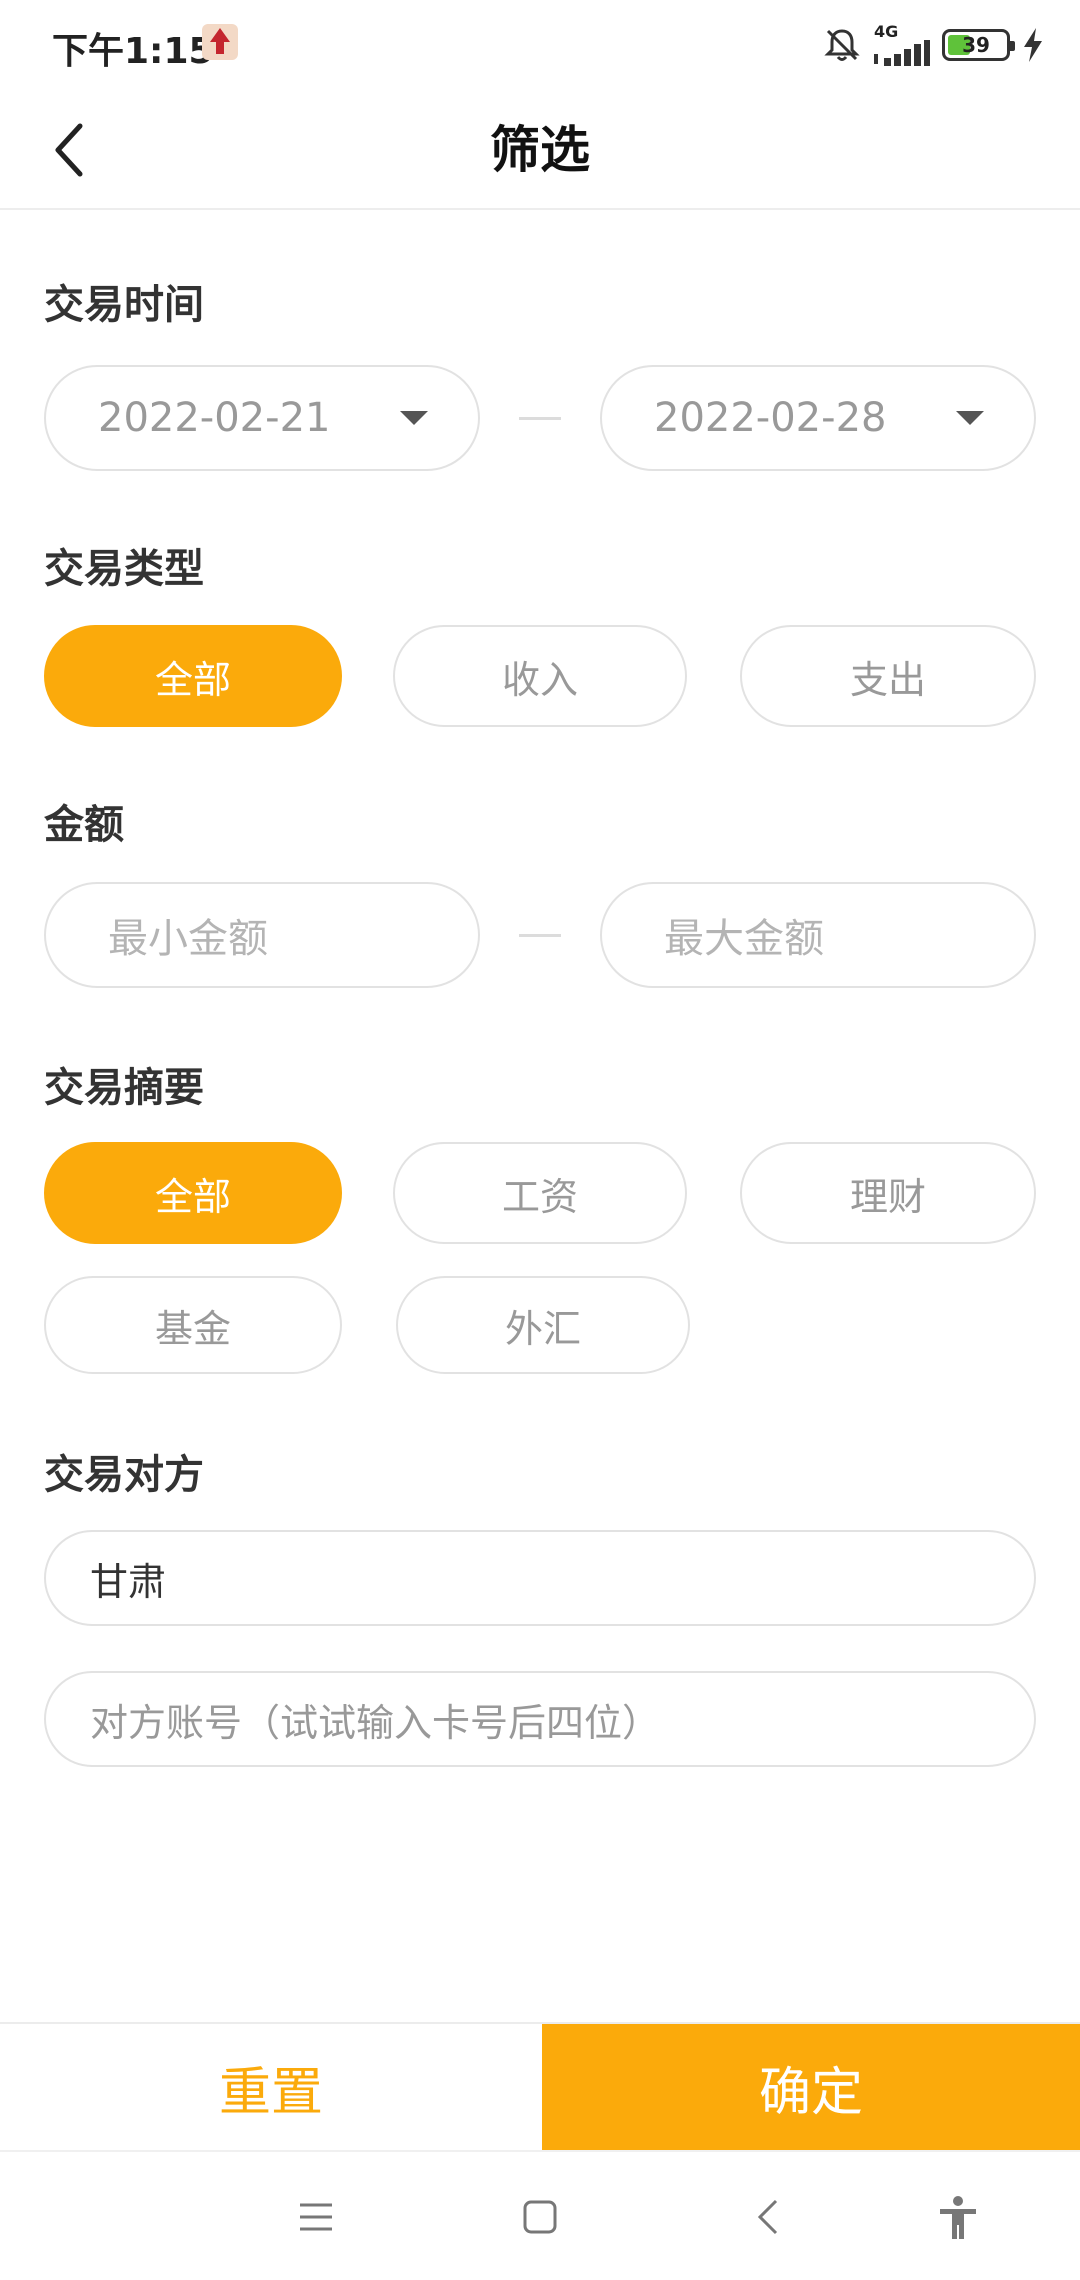 The width and height of the screenshot is (1080, 2280). Describe the element at coordinates (193, 676) in the screenshot. I see `type-option-all: 全部` at that location.